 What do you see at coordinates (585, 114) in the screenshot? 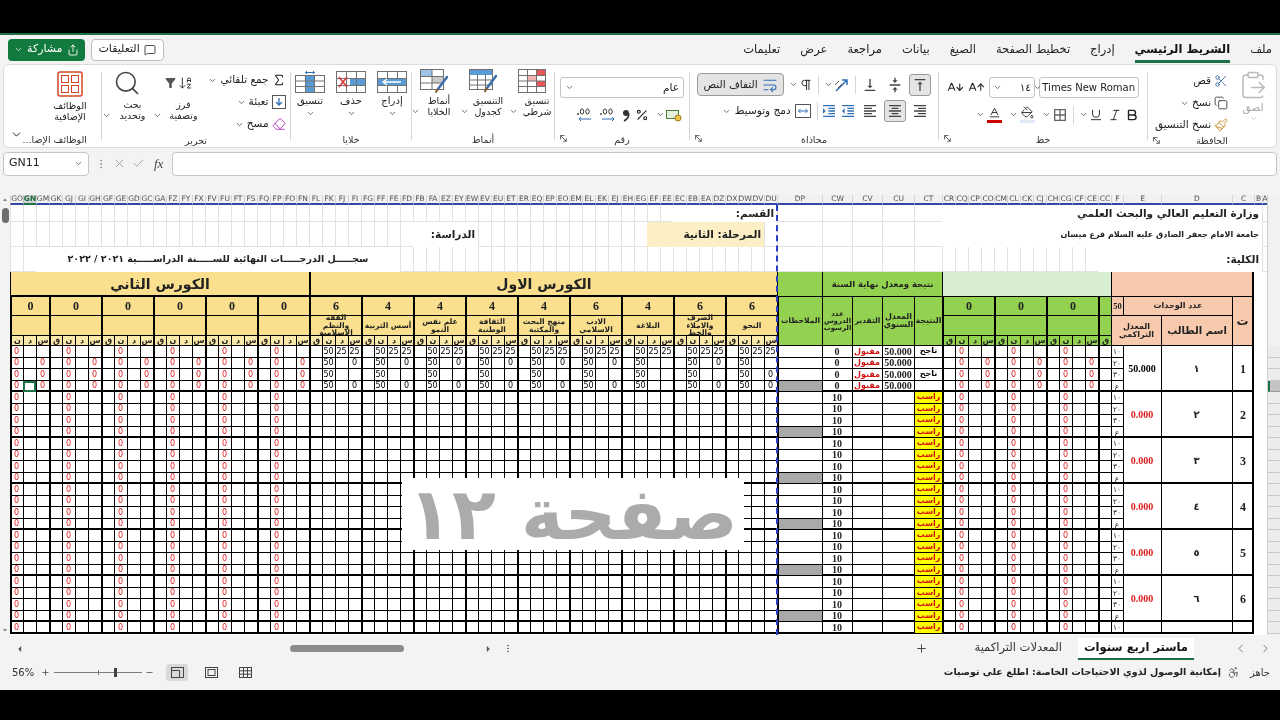
I see `decrease-decimal-icon` at bounding box center [585, 114].